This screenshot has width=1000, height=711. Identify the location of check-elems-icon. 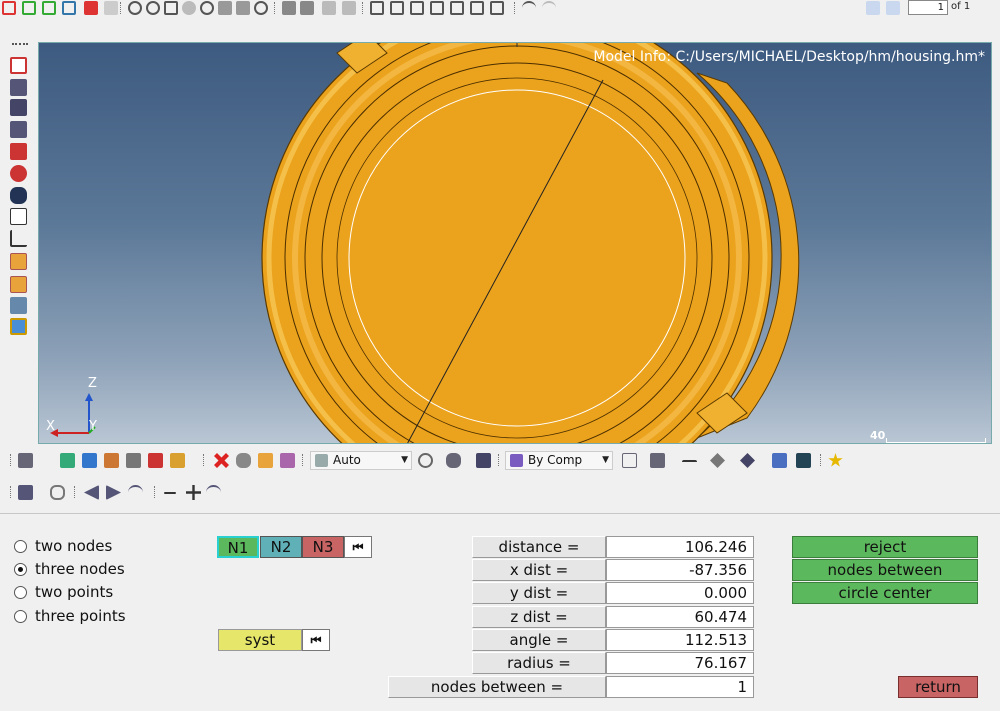
(18, 151).